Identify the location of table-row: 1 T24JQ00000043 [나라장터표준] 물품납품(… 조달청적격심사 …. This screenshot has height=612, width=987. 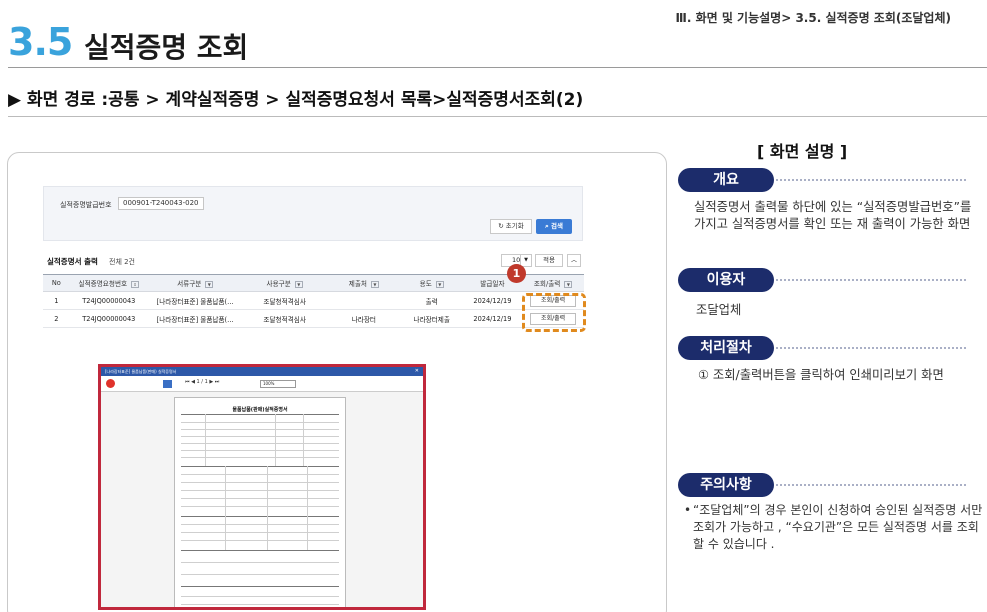
(313, 300).